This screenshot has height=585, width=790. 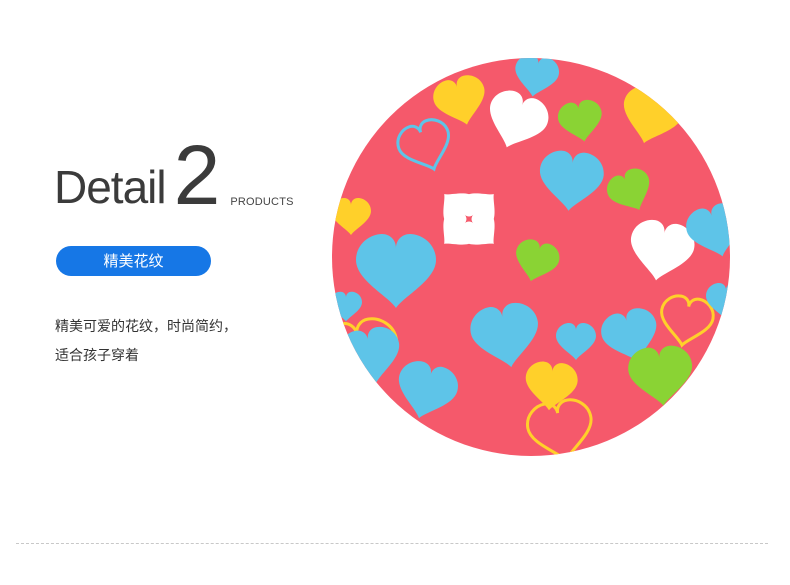 What do you see at coordinates (170, 342) in the screenshot?
I see `feature-description: 精美可爱的花纹，时尚简约， 适合孩子穿着` at bounding box center [170, 342].